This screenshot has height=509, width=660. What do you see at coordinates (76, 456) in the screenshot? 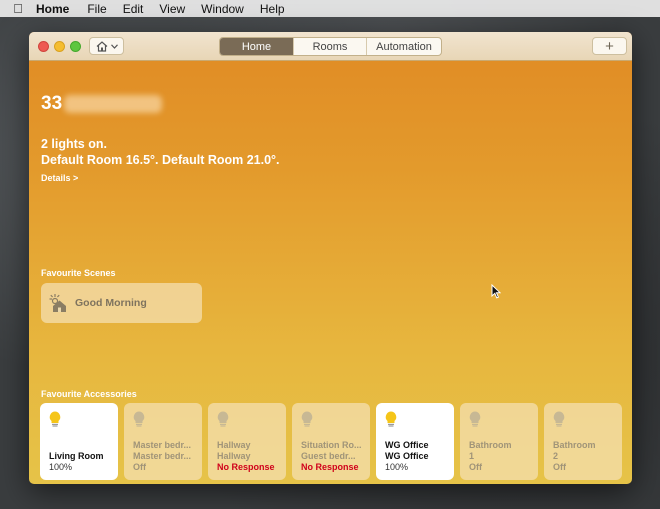
I see `accessory-name: Living Room` at bounding box center [76, 456].